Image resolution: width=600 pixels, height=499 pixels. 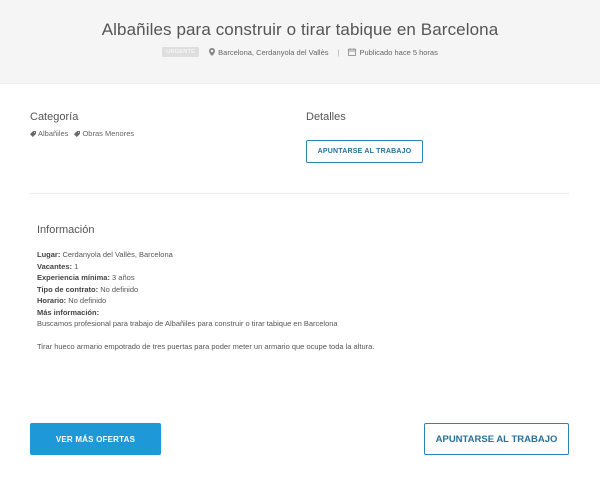 What do you see at coordinates (88, 289) in the screenshot?
I see `info-contrato: Tipo de contrato: No definido` at bounding box center [88, 289].